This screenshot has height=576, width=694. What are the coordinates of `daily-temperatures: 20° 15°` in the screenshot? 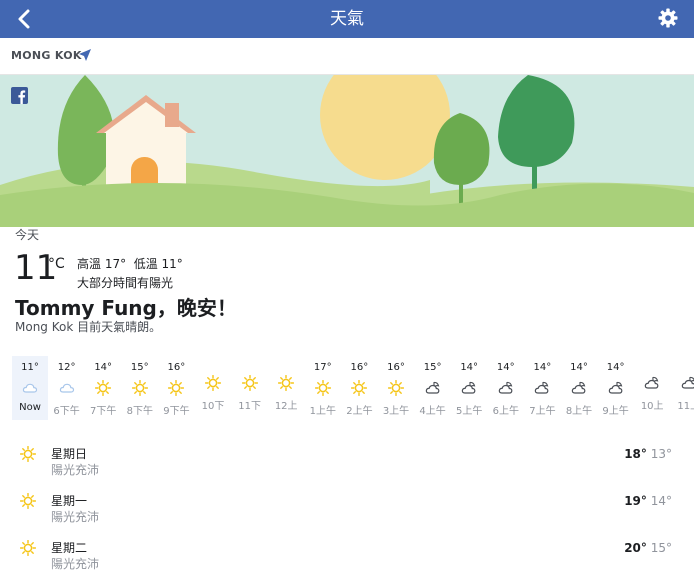 It's located at (648, 548).